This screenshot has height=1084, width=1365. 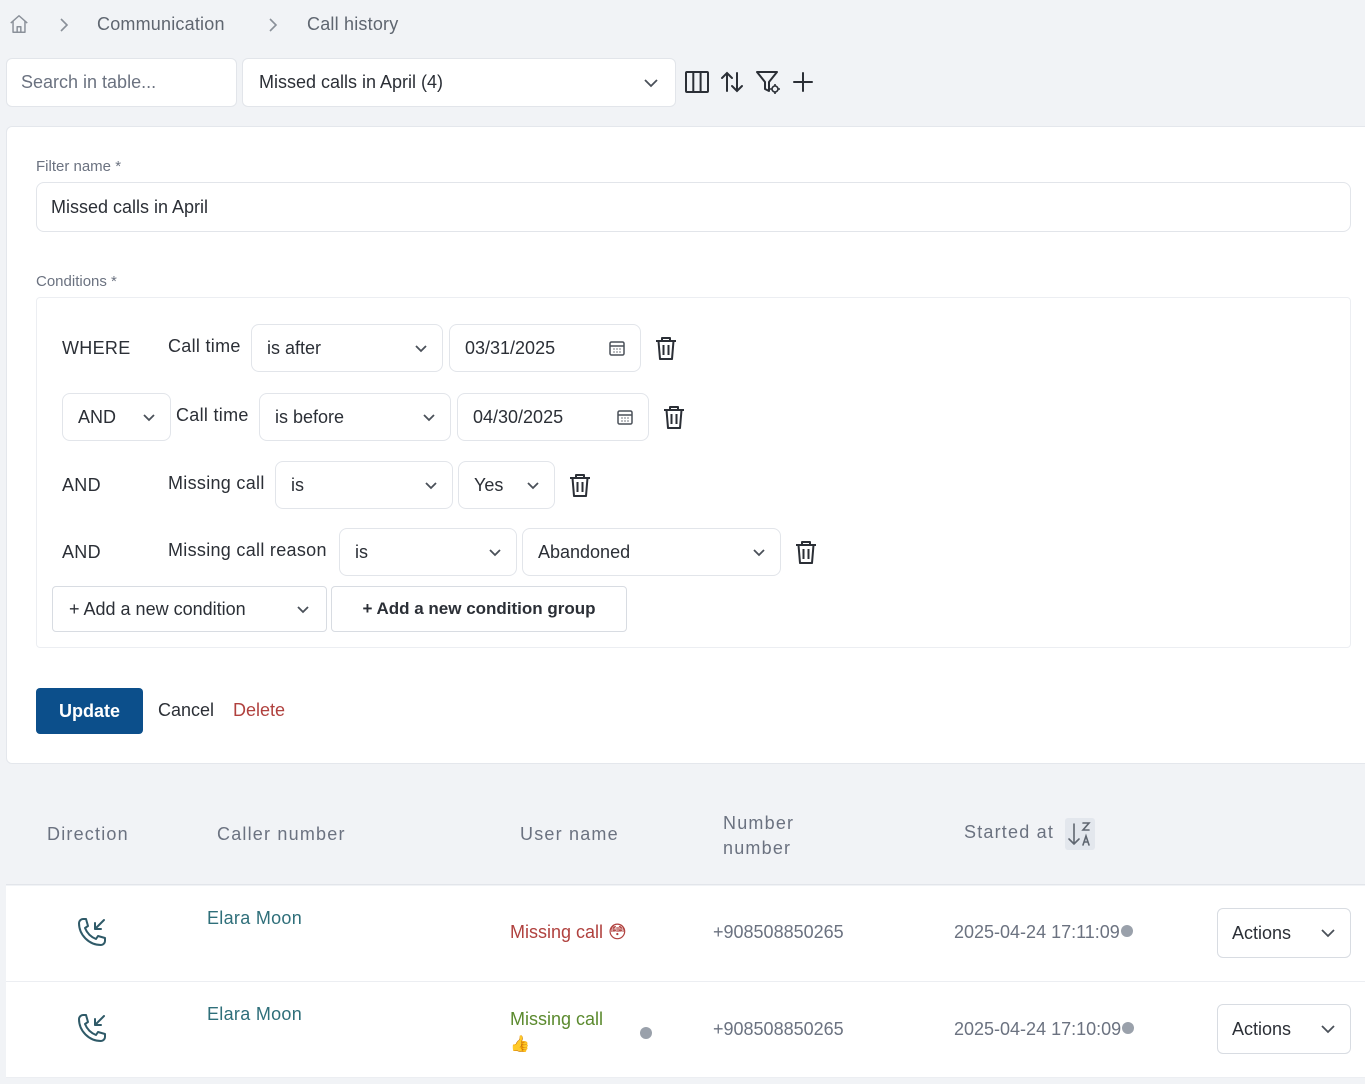 What do you see at coordinates (186, 710) in the screenshot?
I see `cancel-button: Cancel` at bounding box center [186, 710].